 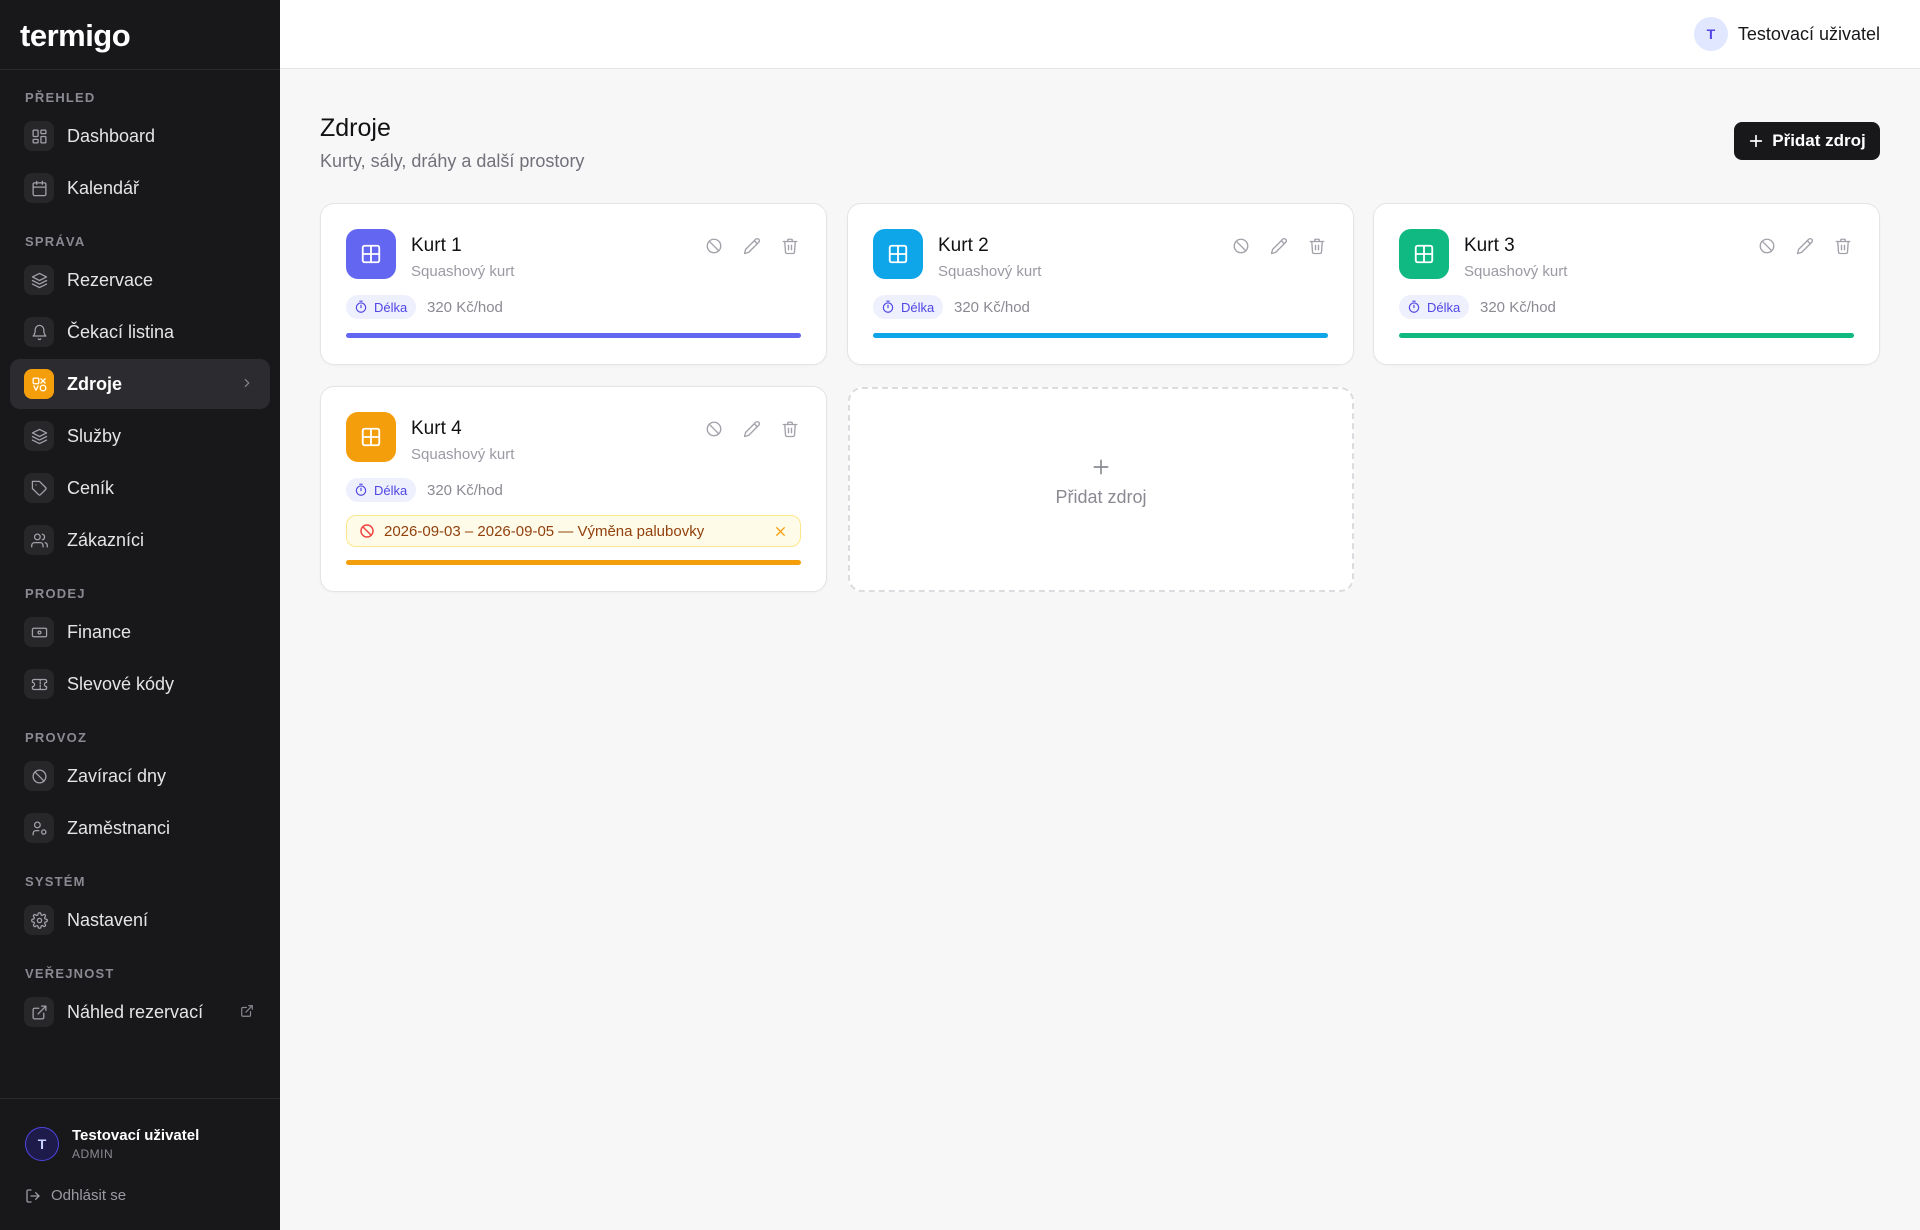 I want to click on sidebar-item-cekaci-listina: Čekací listina, so click(x=140, y=332).